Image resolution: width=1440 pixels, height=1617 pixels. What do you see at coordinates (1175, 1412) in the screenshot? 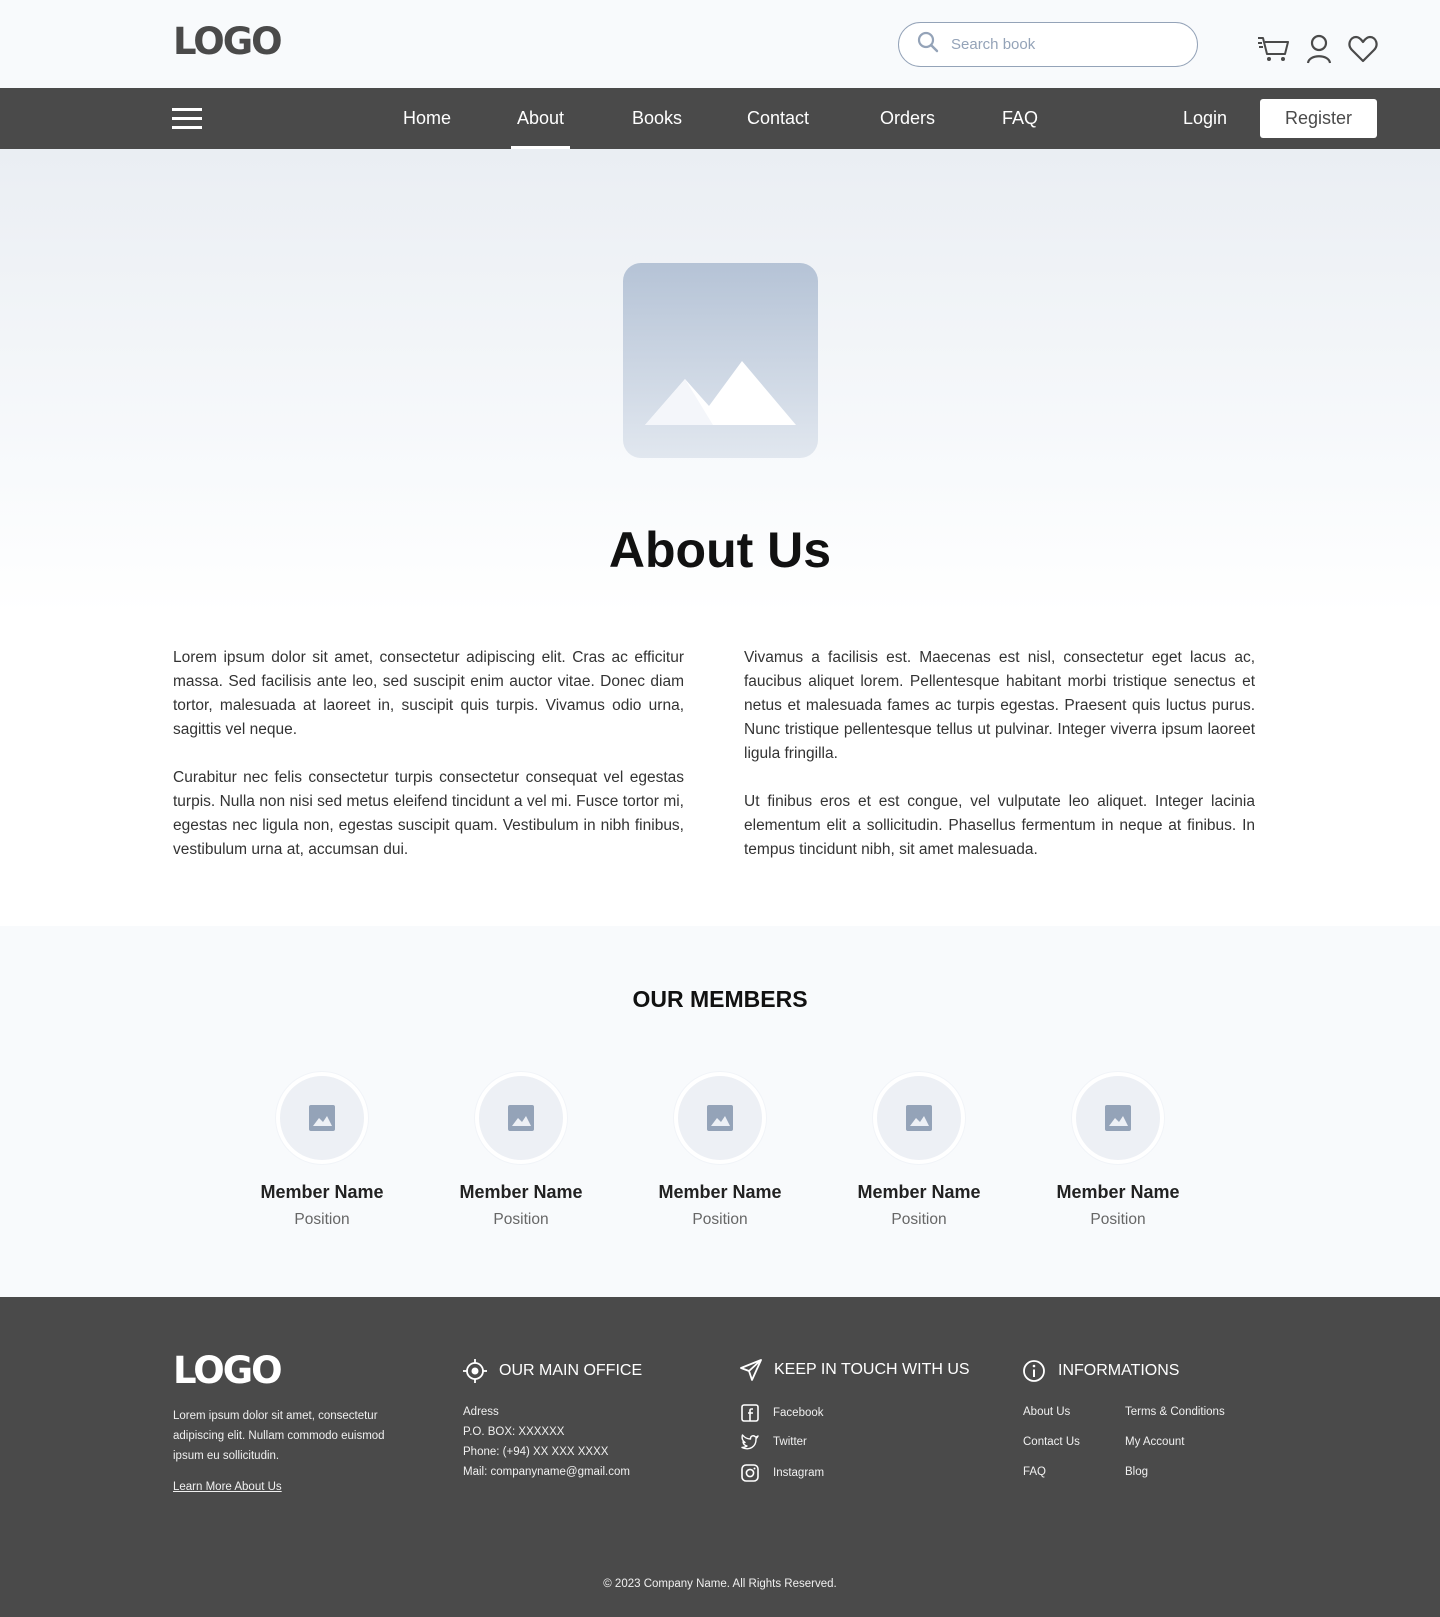
I see `info-link-terms: Terms & Conditions` at bounding box center [1175, 1412].